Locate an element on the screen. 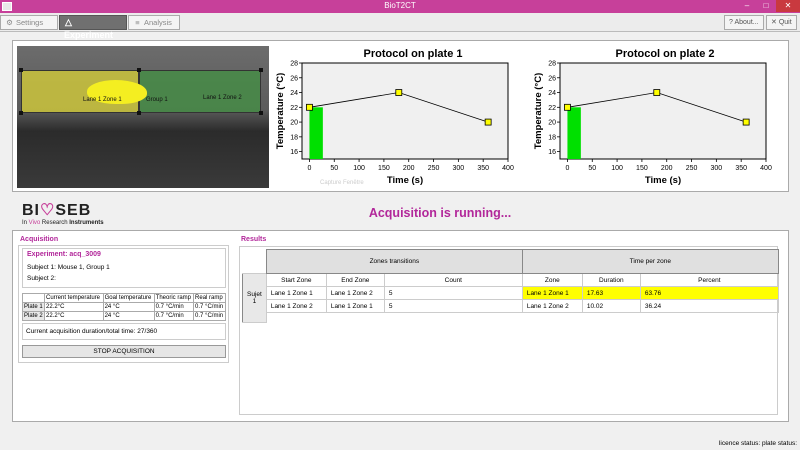 The height and width of the screenshot is (450, 800). tab-experiment: △ Experiment is located at coordinates (93, 27).